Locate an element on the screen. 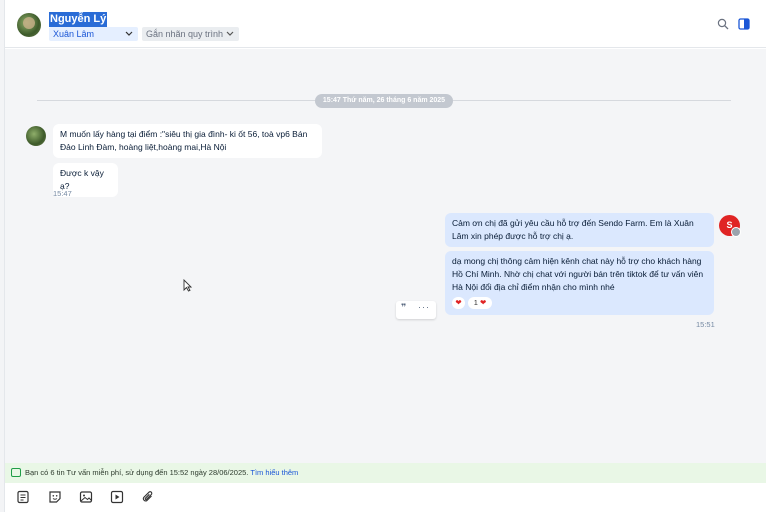 This screenshot has width=766, height=512. learn-more-link: Tìm hiểu thêm is located at coordinates (274, 472).